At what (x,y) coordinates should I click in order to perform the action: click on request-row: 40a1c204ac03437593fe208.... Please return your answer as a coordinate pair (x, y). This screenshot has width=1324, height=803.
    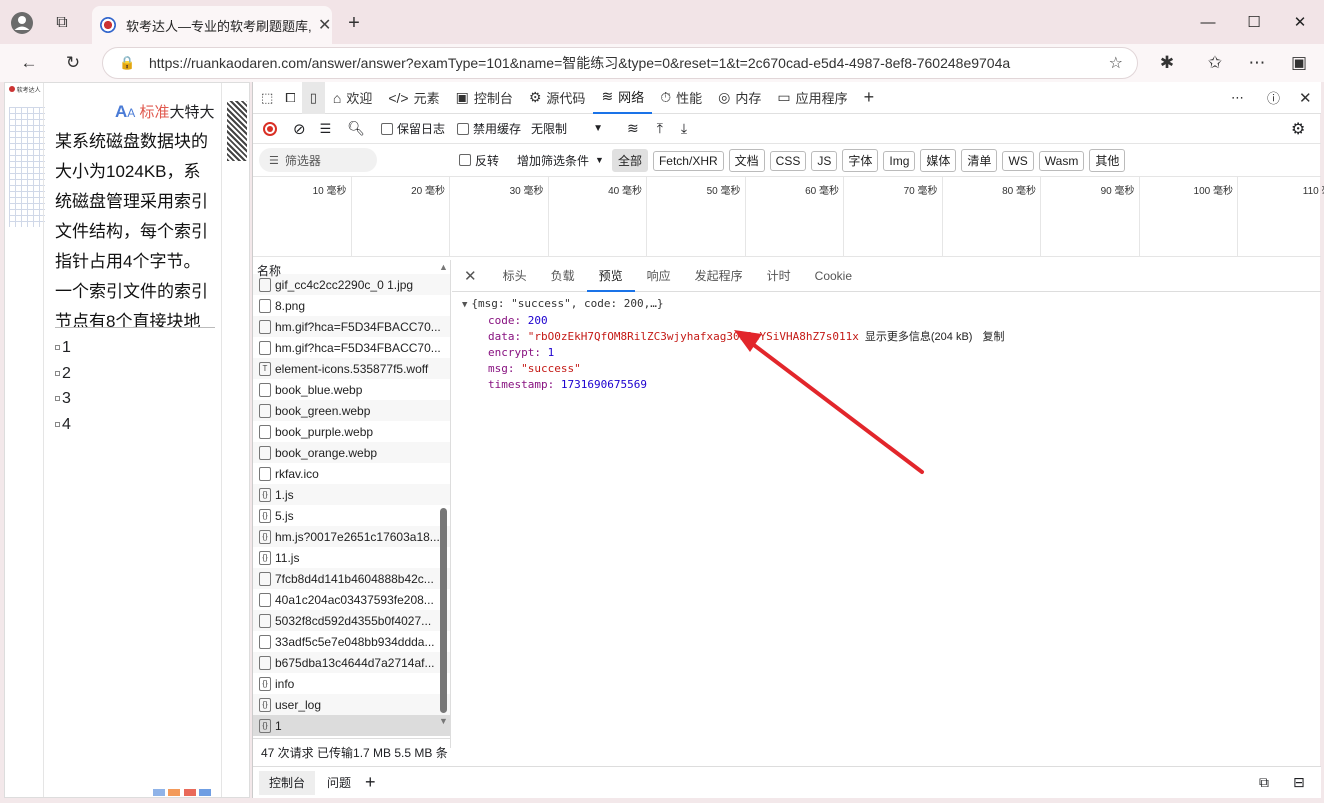
    Looking at the image, I should click on (351, 599).